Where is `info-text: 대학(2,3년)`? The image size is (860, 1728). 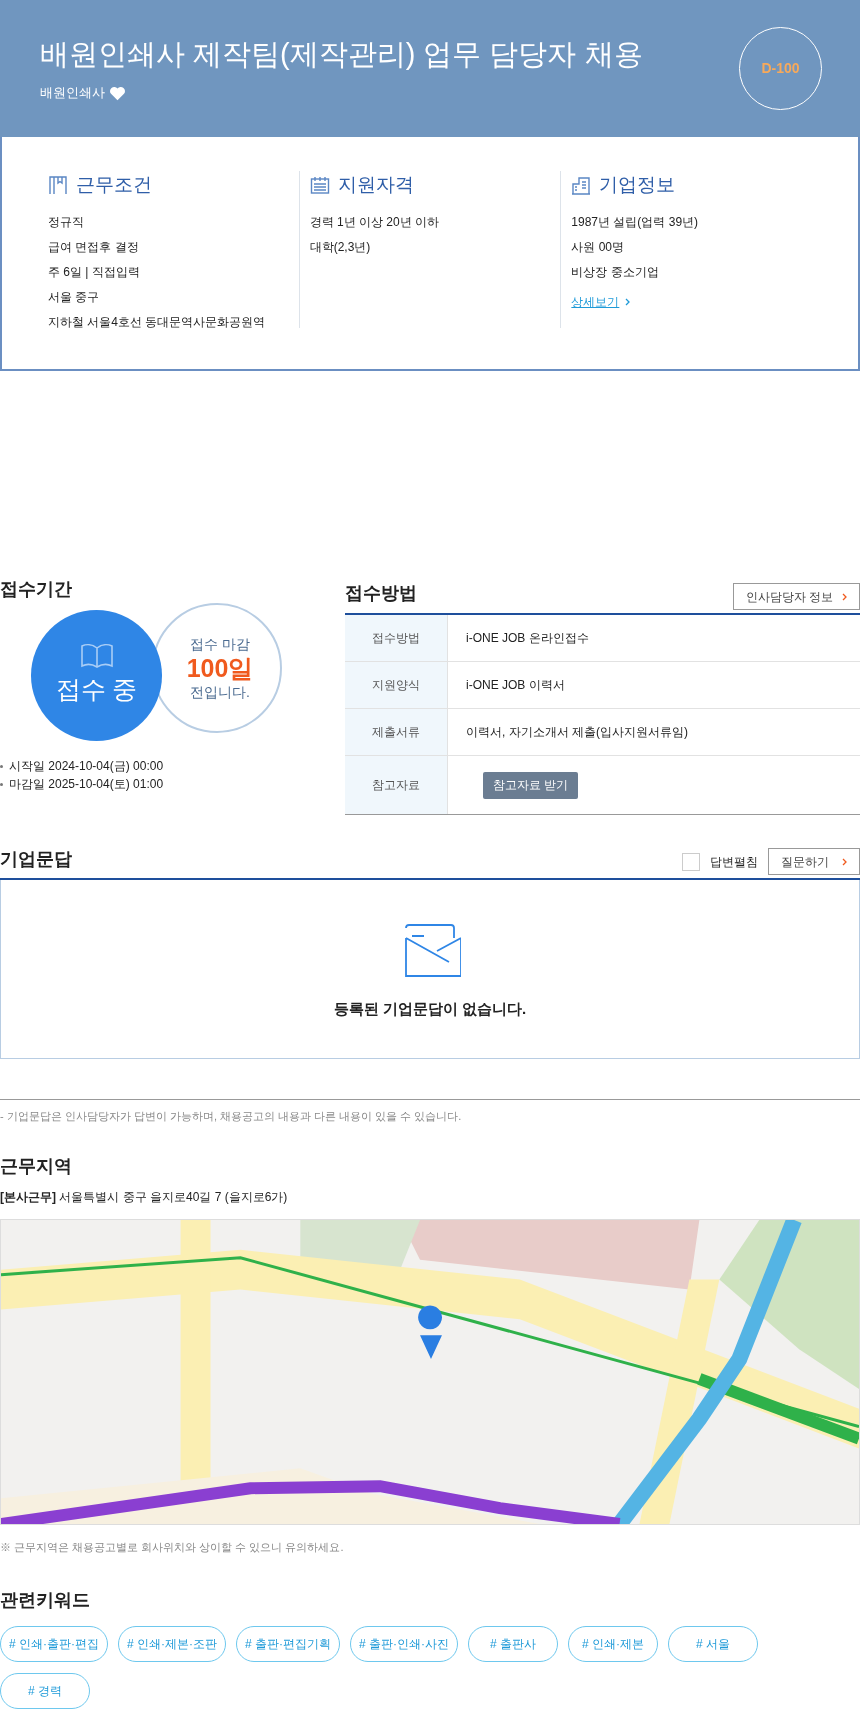
info-text: 대학(2,3년) is located at coordinates (340, 247).